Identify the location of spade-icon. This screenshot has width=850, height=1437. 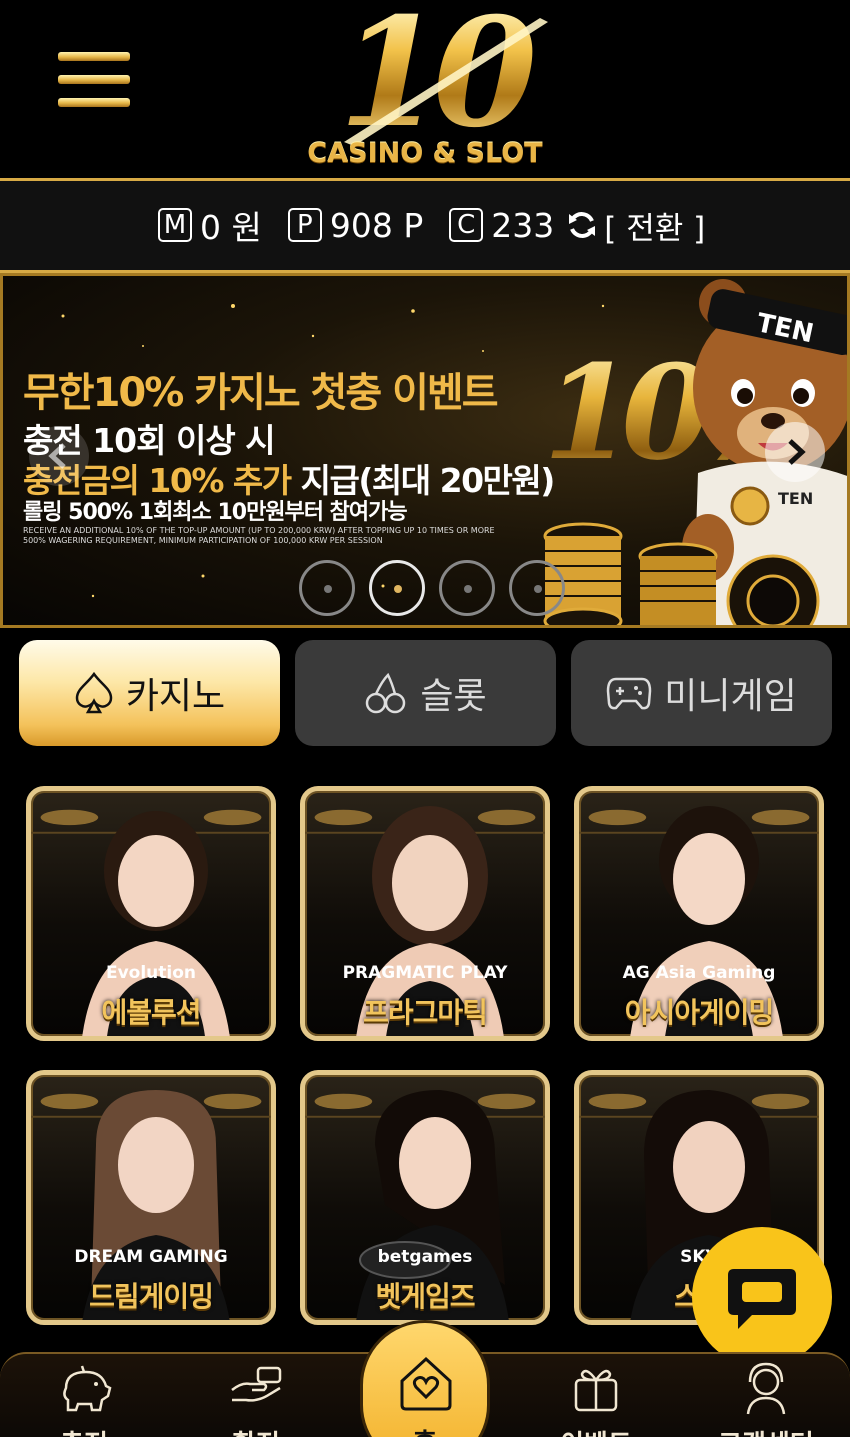
(94, 692).